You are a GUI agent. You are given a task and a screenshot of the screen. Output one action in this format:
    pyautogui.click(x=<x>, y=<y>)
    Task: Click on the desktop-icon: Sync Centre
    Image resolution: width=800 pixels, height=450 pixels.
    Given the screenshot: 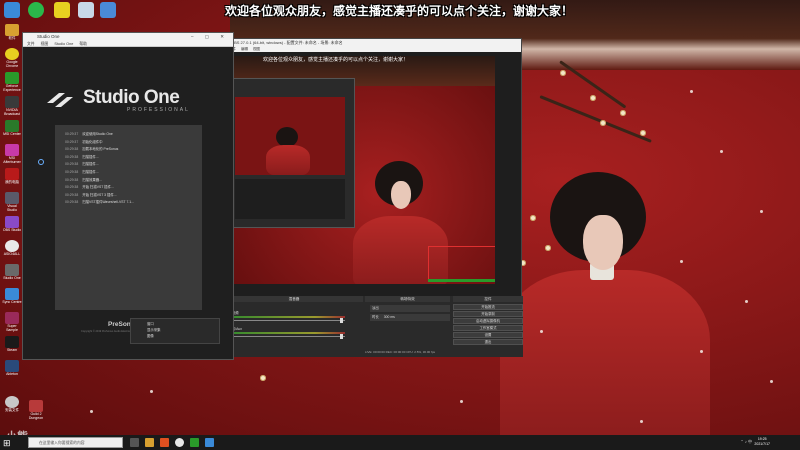 What is the action you would take?
    pyautogui.click(x=12, y=299)
    